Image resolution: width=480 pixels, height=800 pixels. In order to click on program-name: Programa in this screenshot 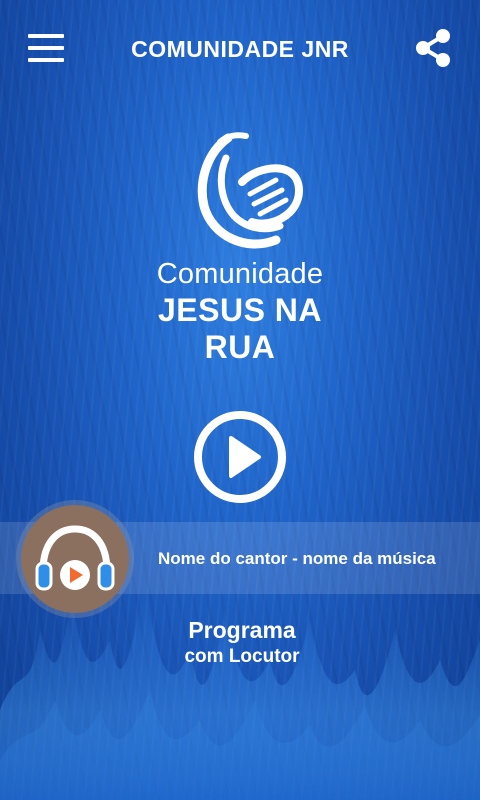, I will do `click(242, 630)`.